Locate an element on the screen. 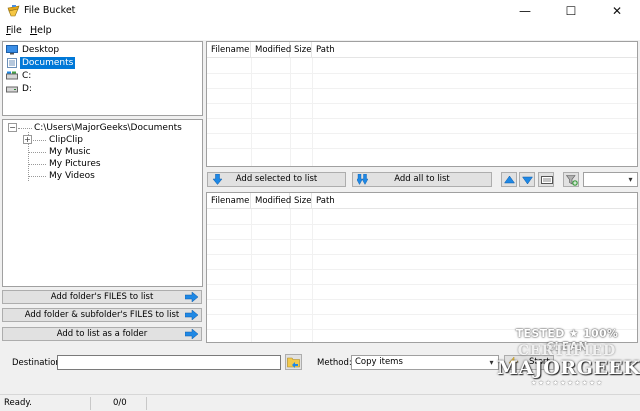 The width and height of the screenshot is (640, 411). method-select: Copy items ▾ is located at coordinates (425, 362).